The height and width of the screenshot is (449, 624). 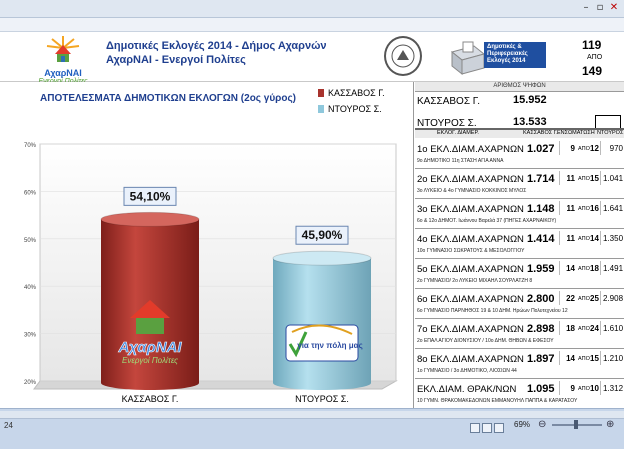 I want to click on col-header-district: ΕΚΛΟΓ. ΔΙΑΜΕΡ., so click(x=458, y=133).